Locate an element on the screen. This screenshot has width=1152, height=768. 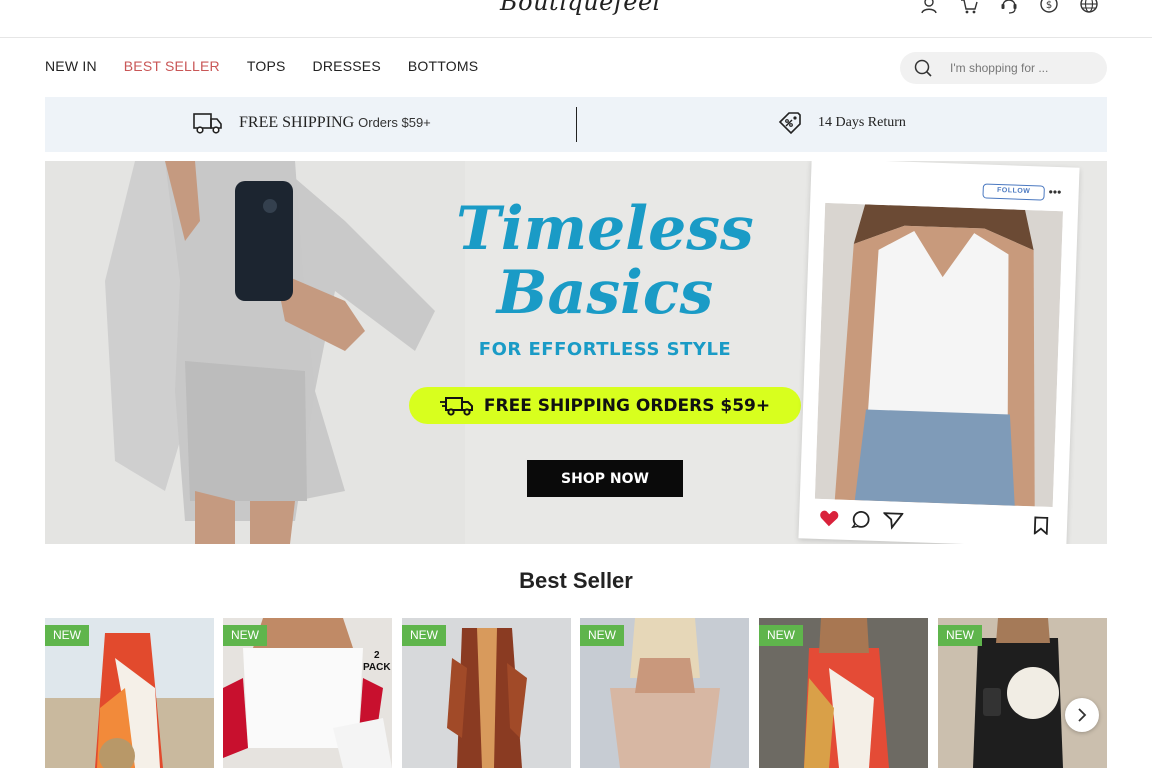
hero-title: Timeless Basics is located at coordinates (605, 261).